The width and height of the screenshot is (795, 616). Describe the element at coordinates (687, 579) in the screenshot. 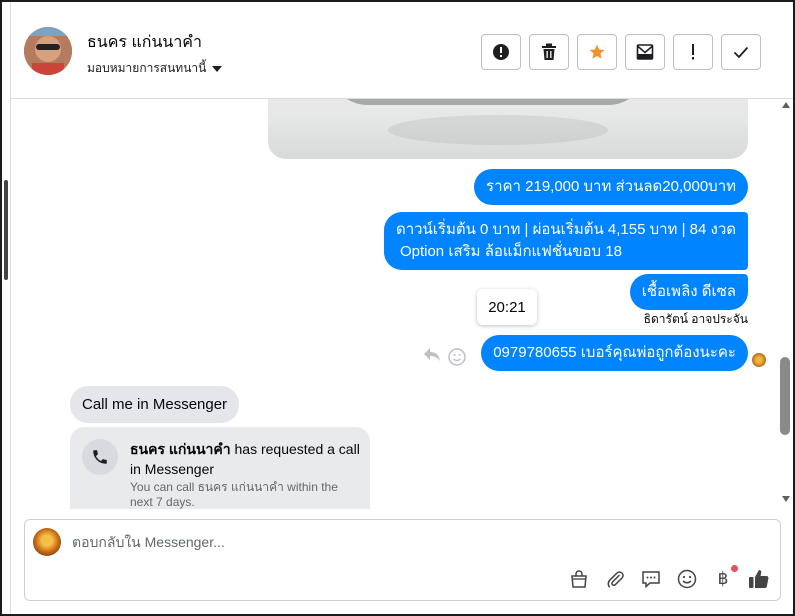

I see `emoji-icon` at that location.